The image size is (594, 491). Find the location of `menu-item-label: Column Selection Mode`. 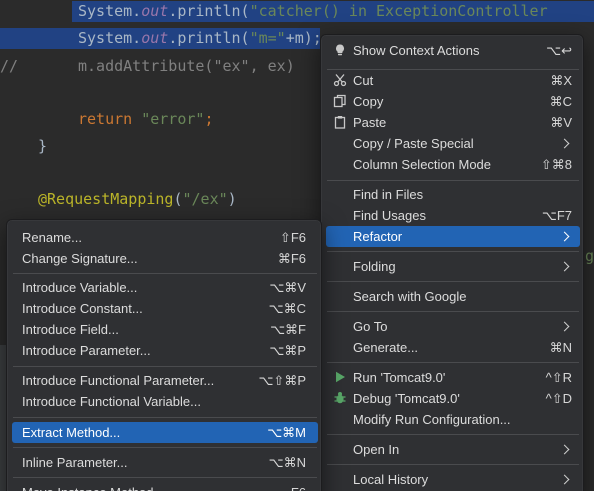

menu-item-label: Column Selection Mode is located at coordinates (422, 164).